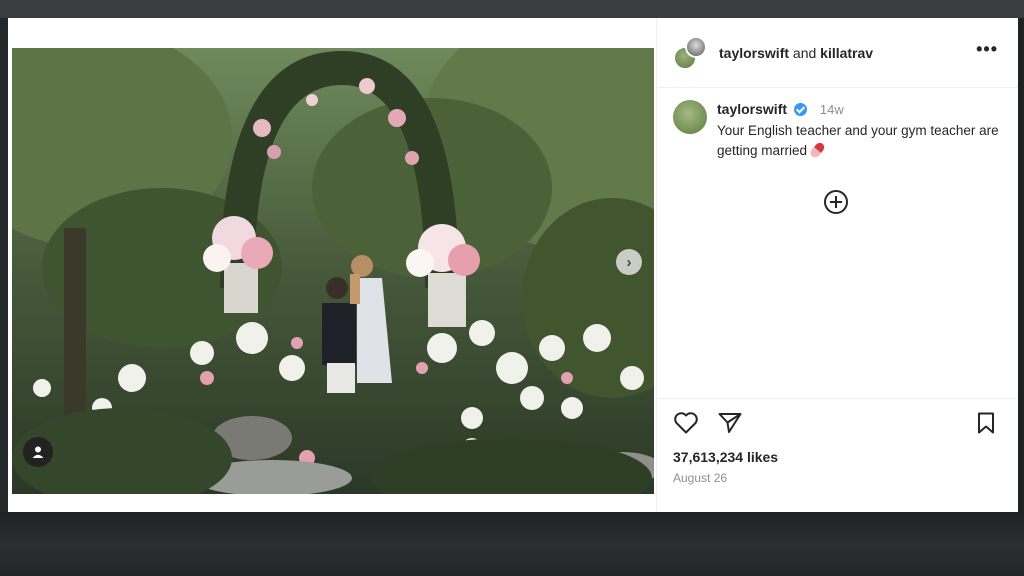 This screenshot has width=1024, height=576. What do you see at coordinates (730, 423) in the screenshot?
I see `share-icon` at bounding box center [730, 423].